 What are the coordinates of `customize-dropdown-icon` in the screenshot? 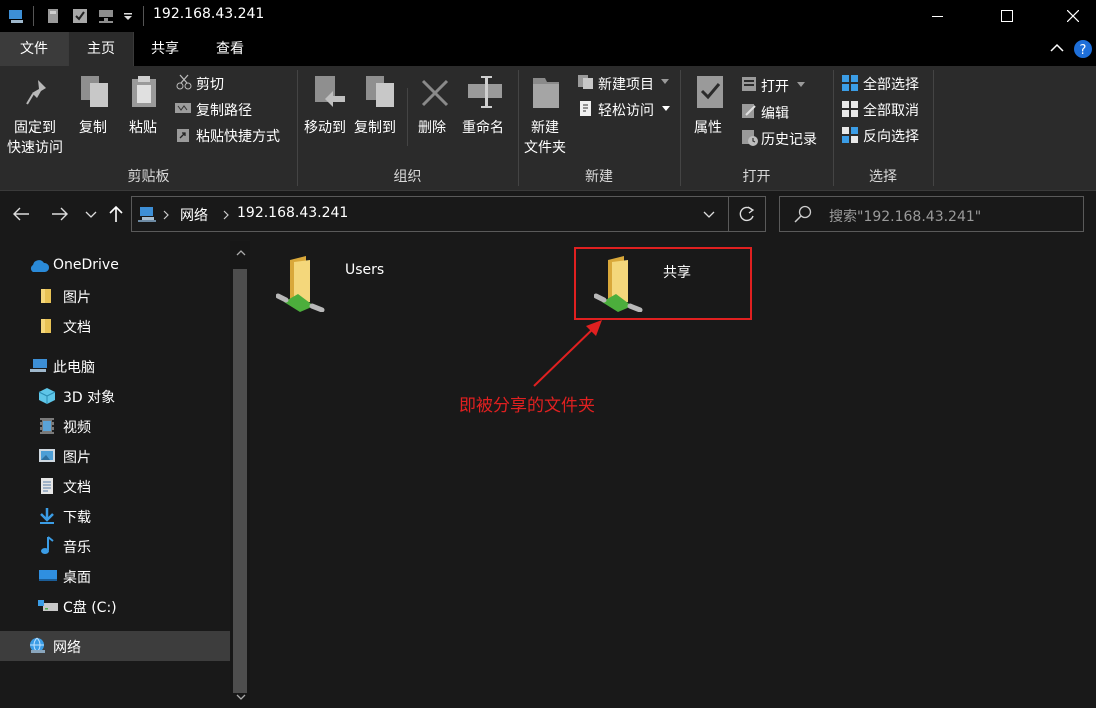 It's located at (128, 17).